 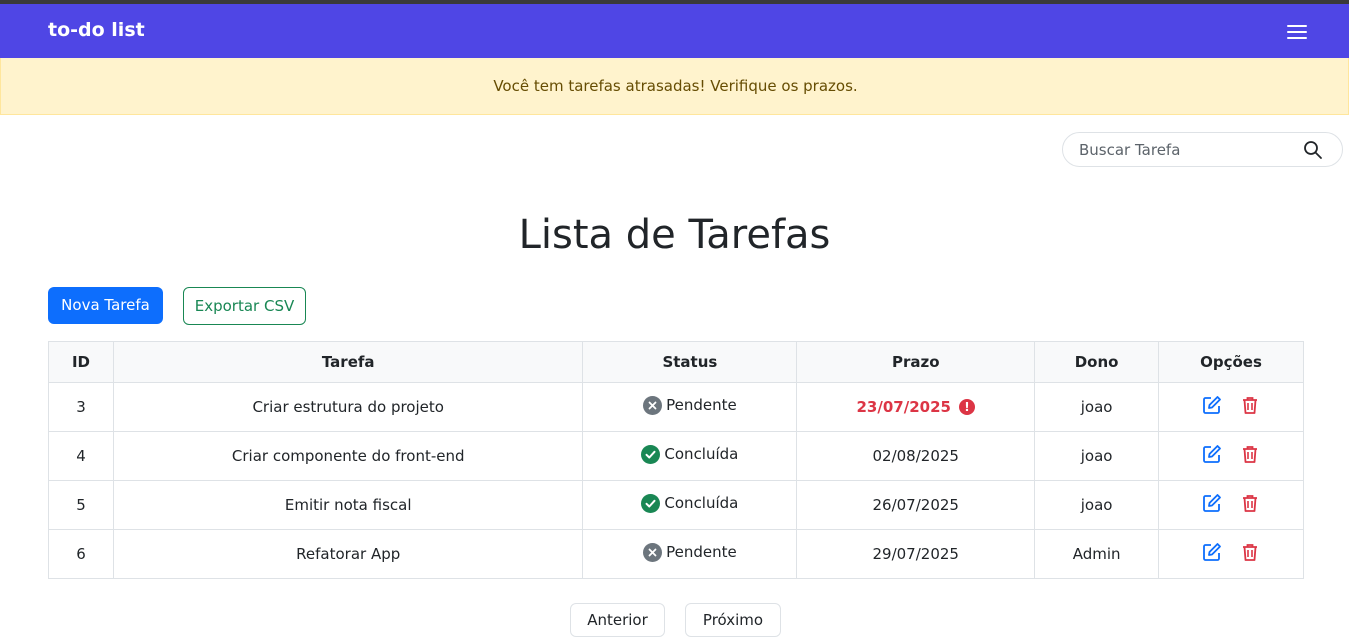 What do you see at coordinates (348, 456) in the screenshot?
I see `cell-task: Criar componente do front-end` at bounding box center [348, 456].